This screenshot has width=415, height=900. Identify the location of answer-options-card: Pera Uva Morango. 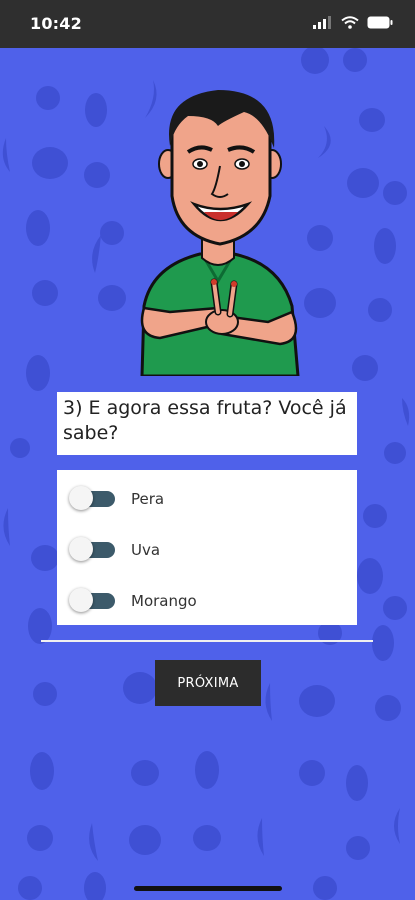
(207, 547).